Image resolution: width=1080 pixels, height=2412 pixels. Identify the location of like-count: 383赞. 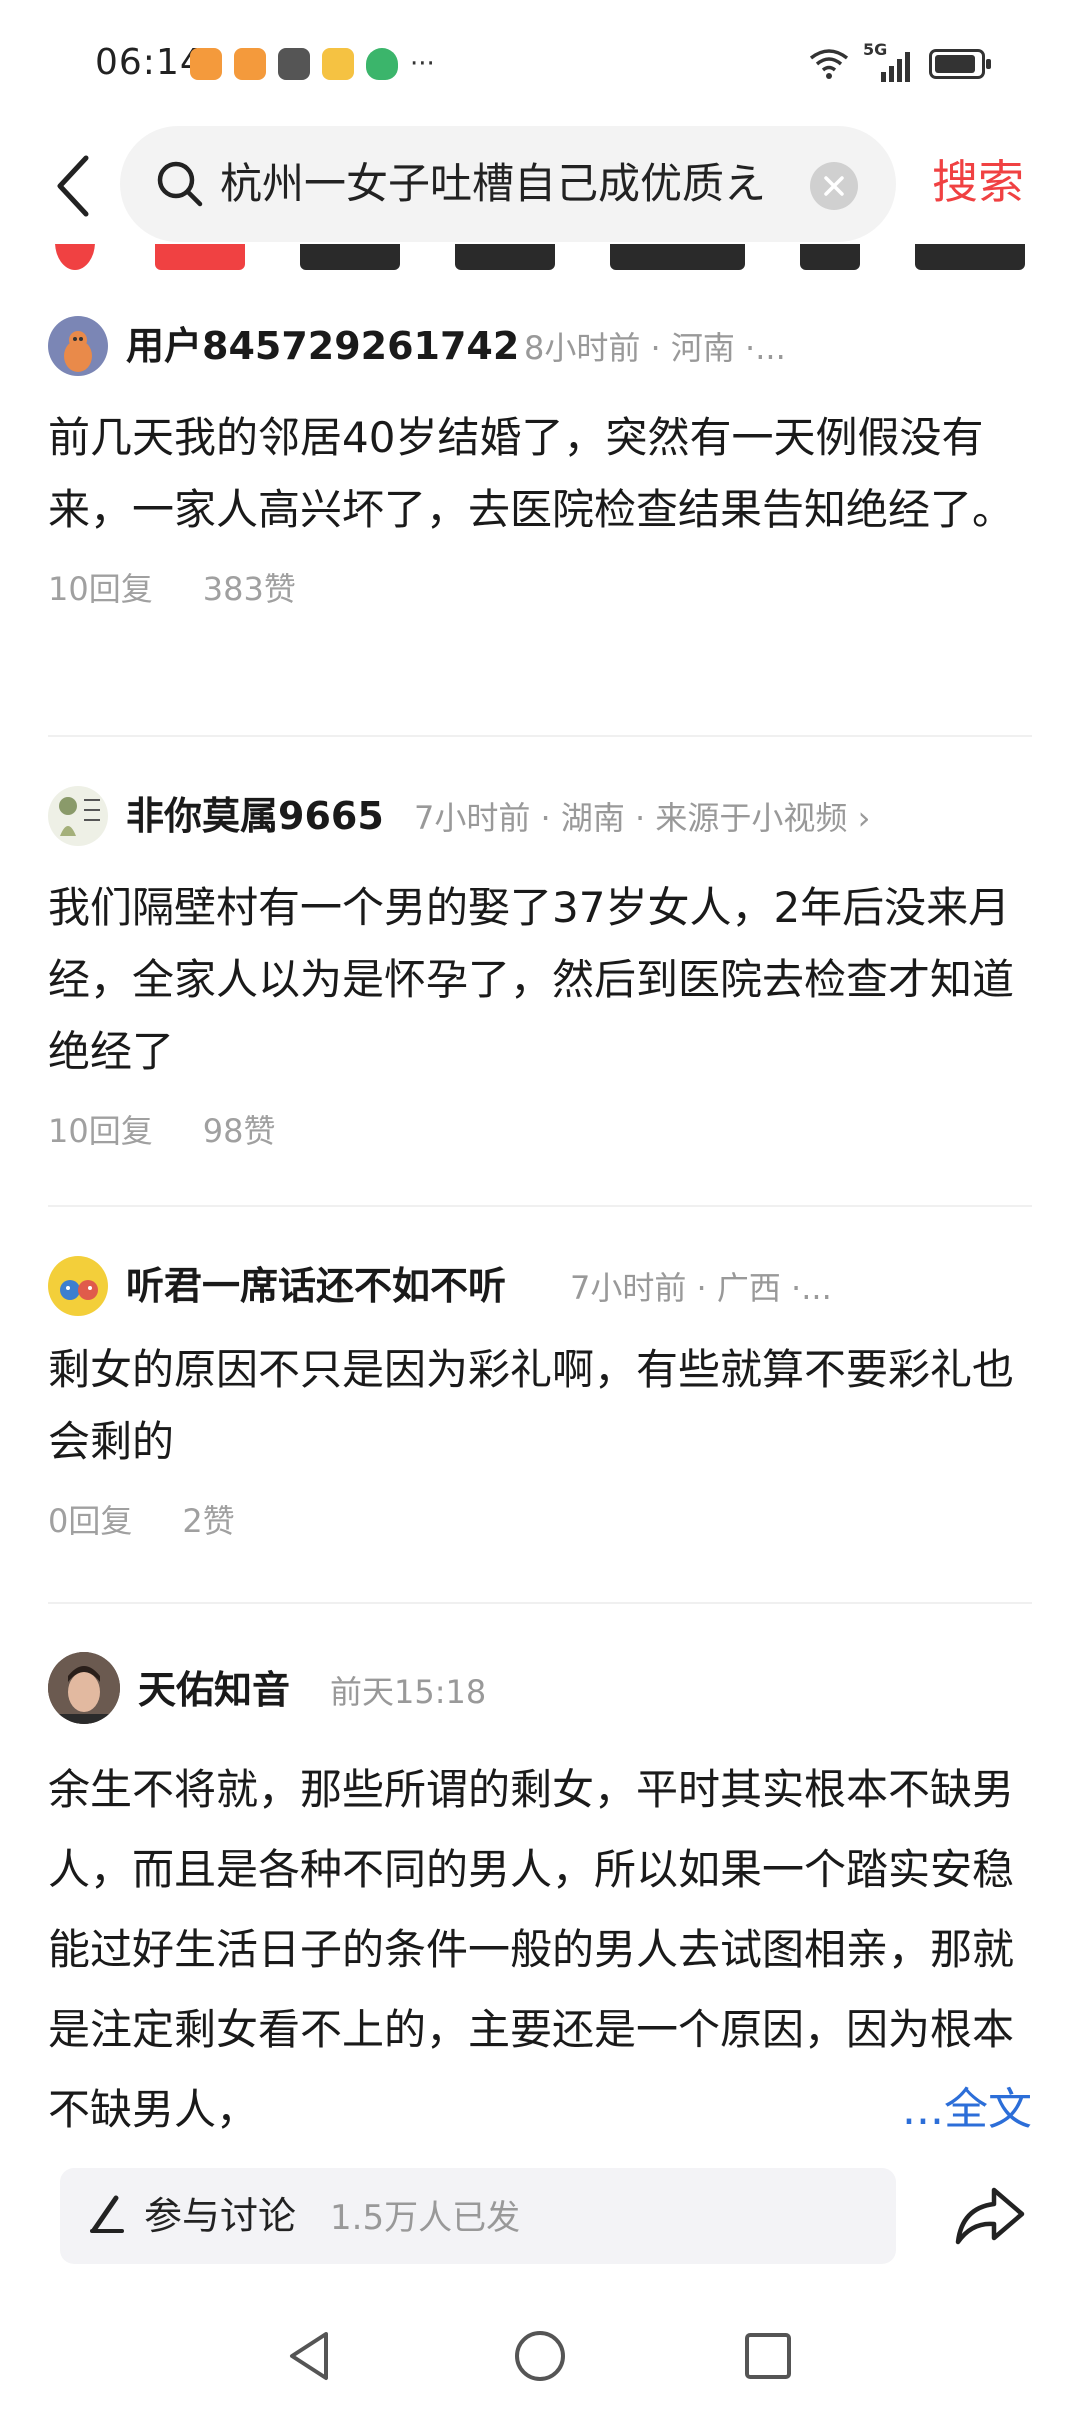
(249, 587).